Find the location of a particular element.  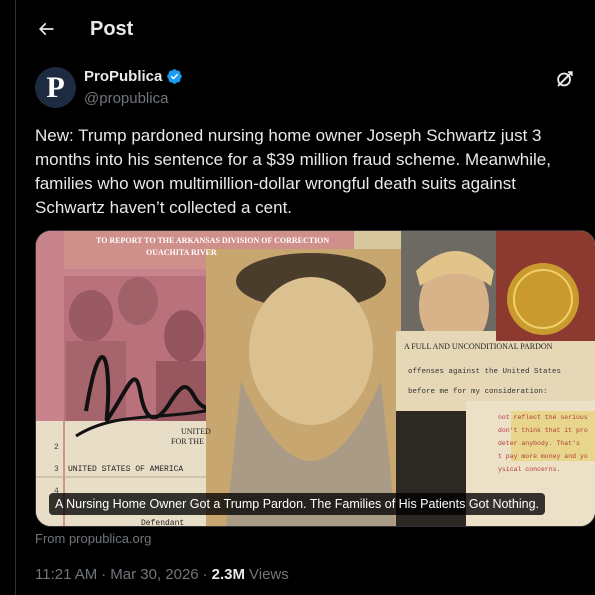

collage-text-unite: UNITED is located at coordinates (196, 431).